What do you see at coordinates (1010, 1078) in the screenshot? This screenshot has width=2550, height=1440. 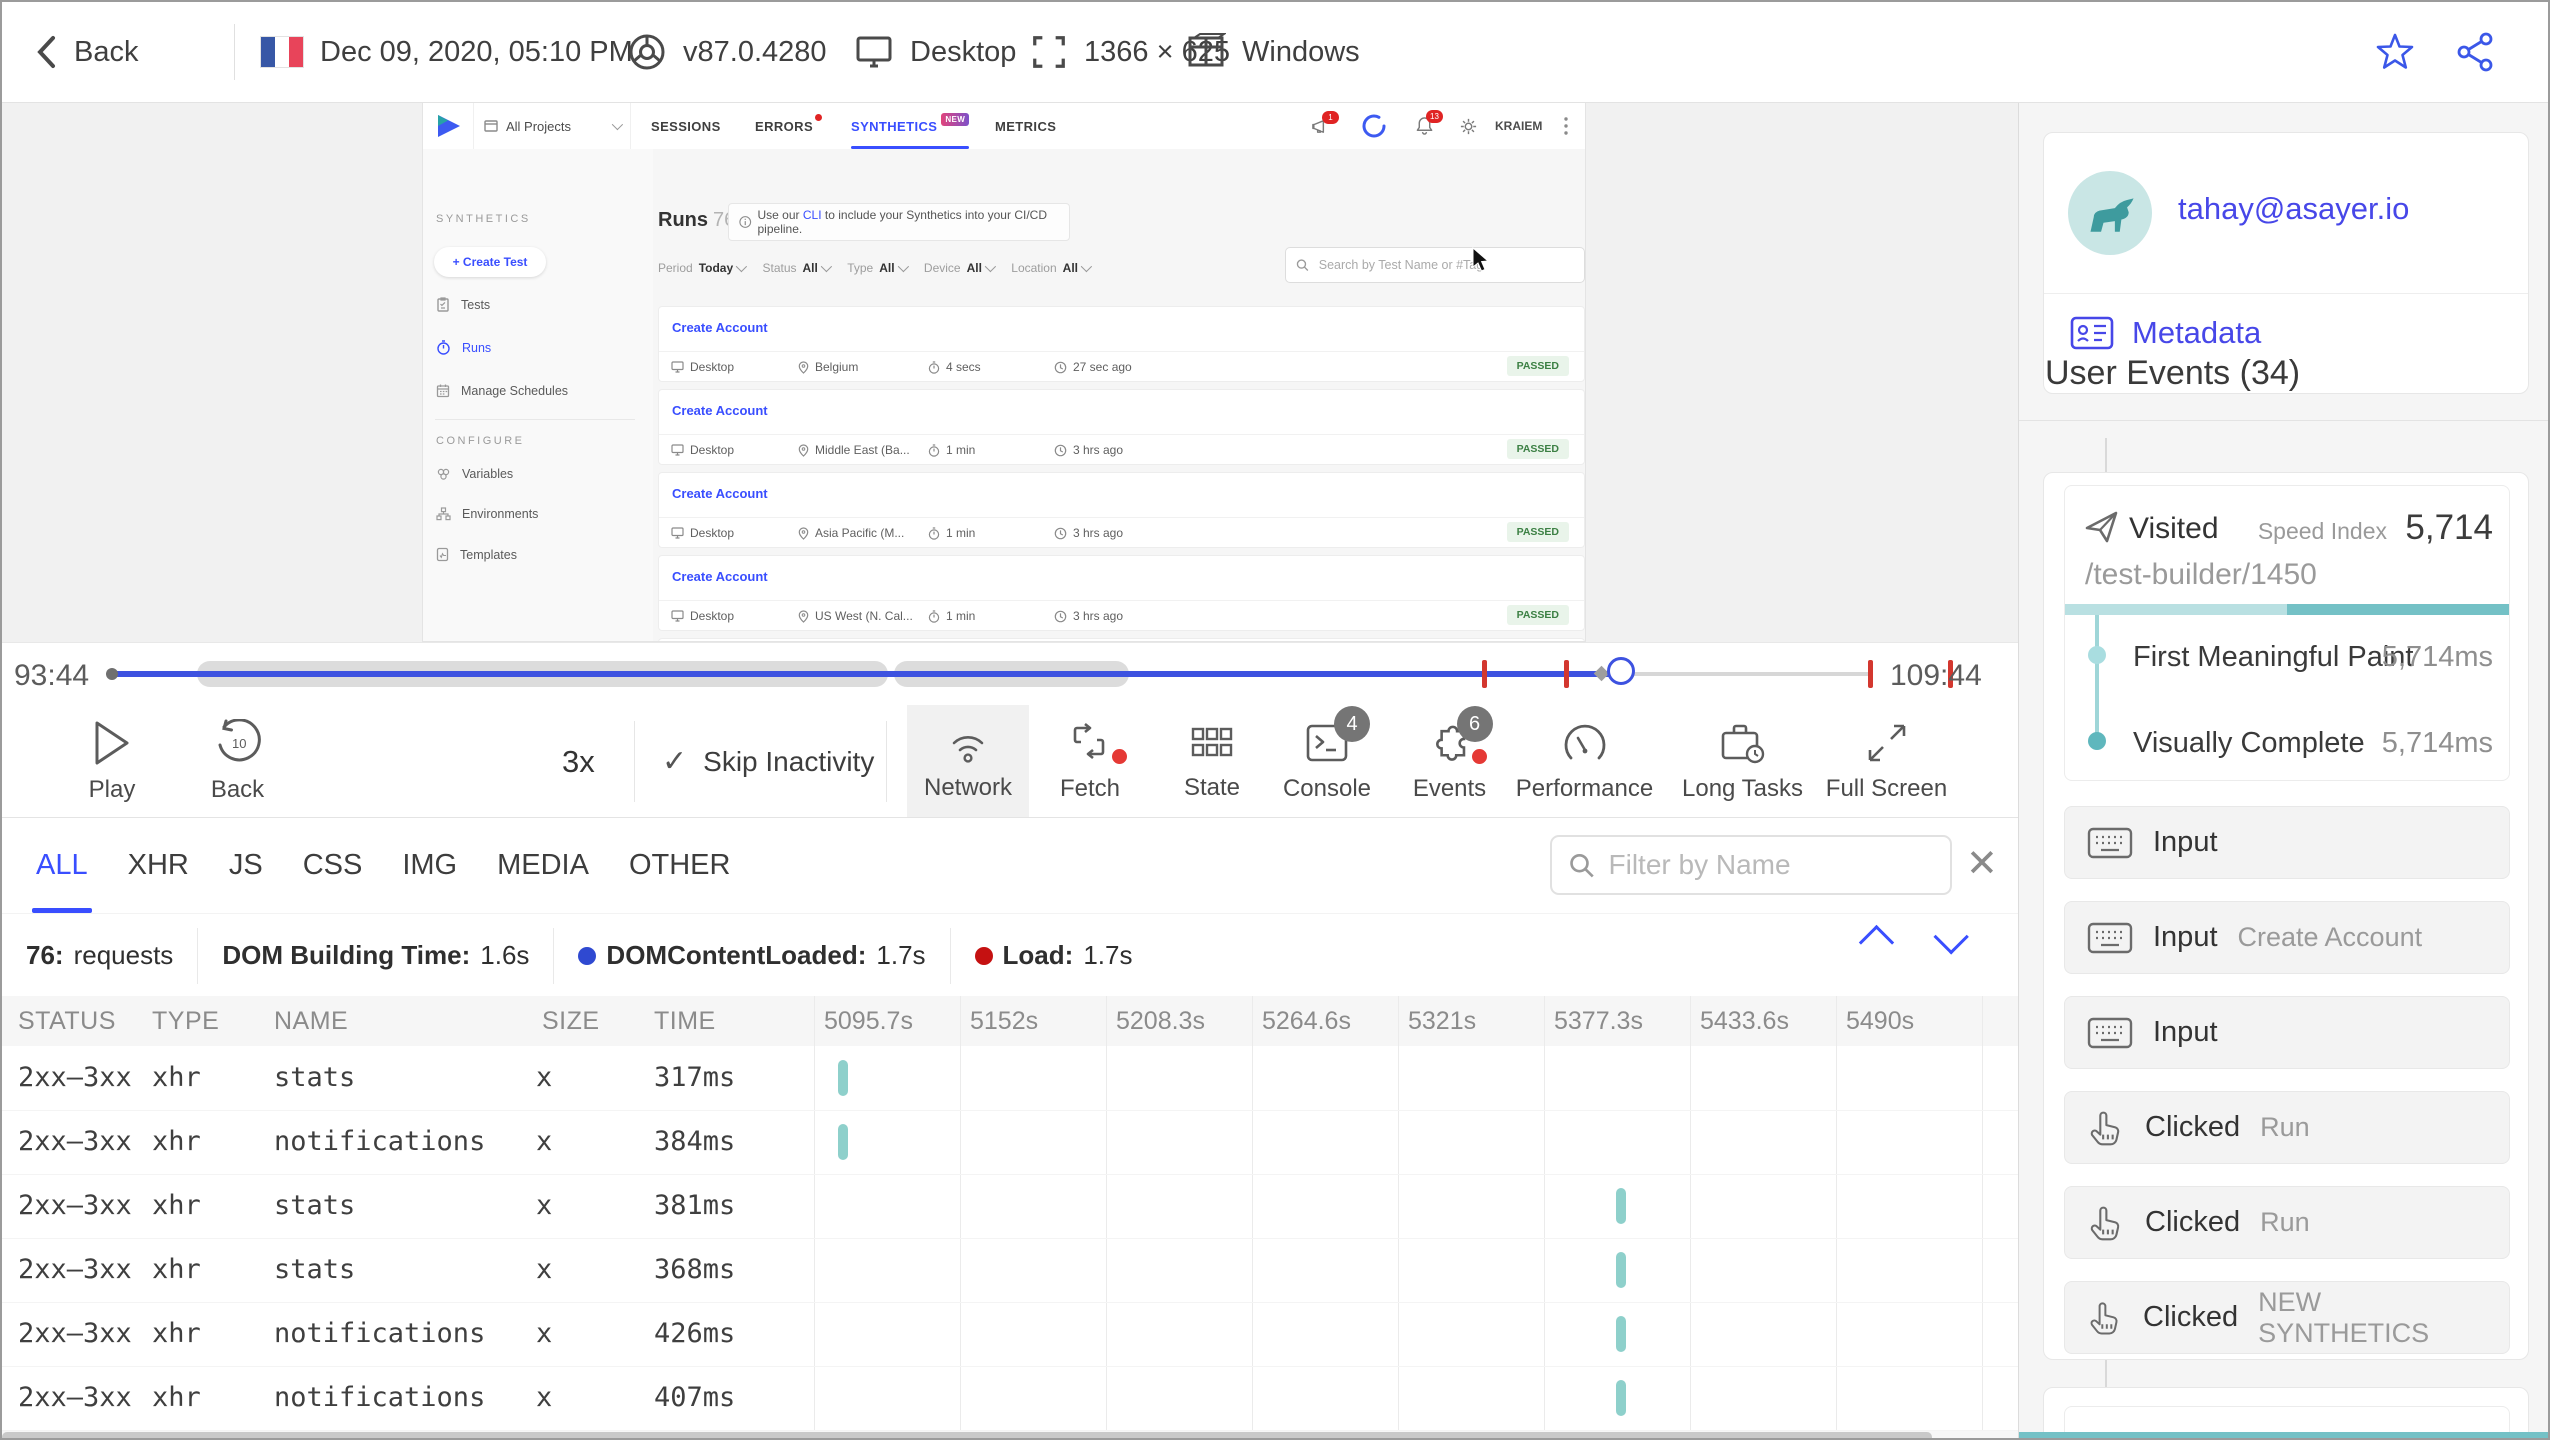 I see `request-row: 2xx–3xx xhr stats x 317ms` at bounding box center [1010, 1078].